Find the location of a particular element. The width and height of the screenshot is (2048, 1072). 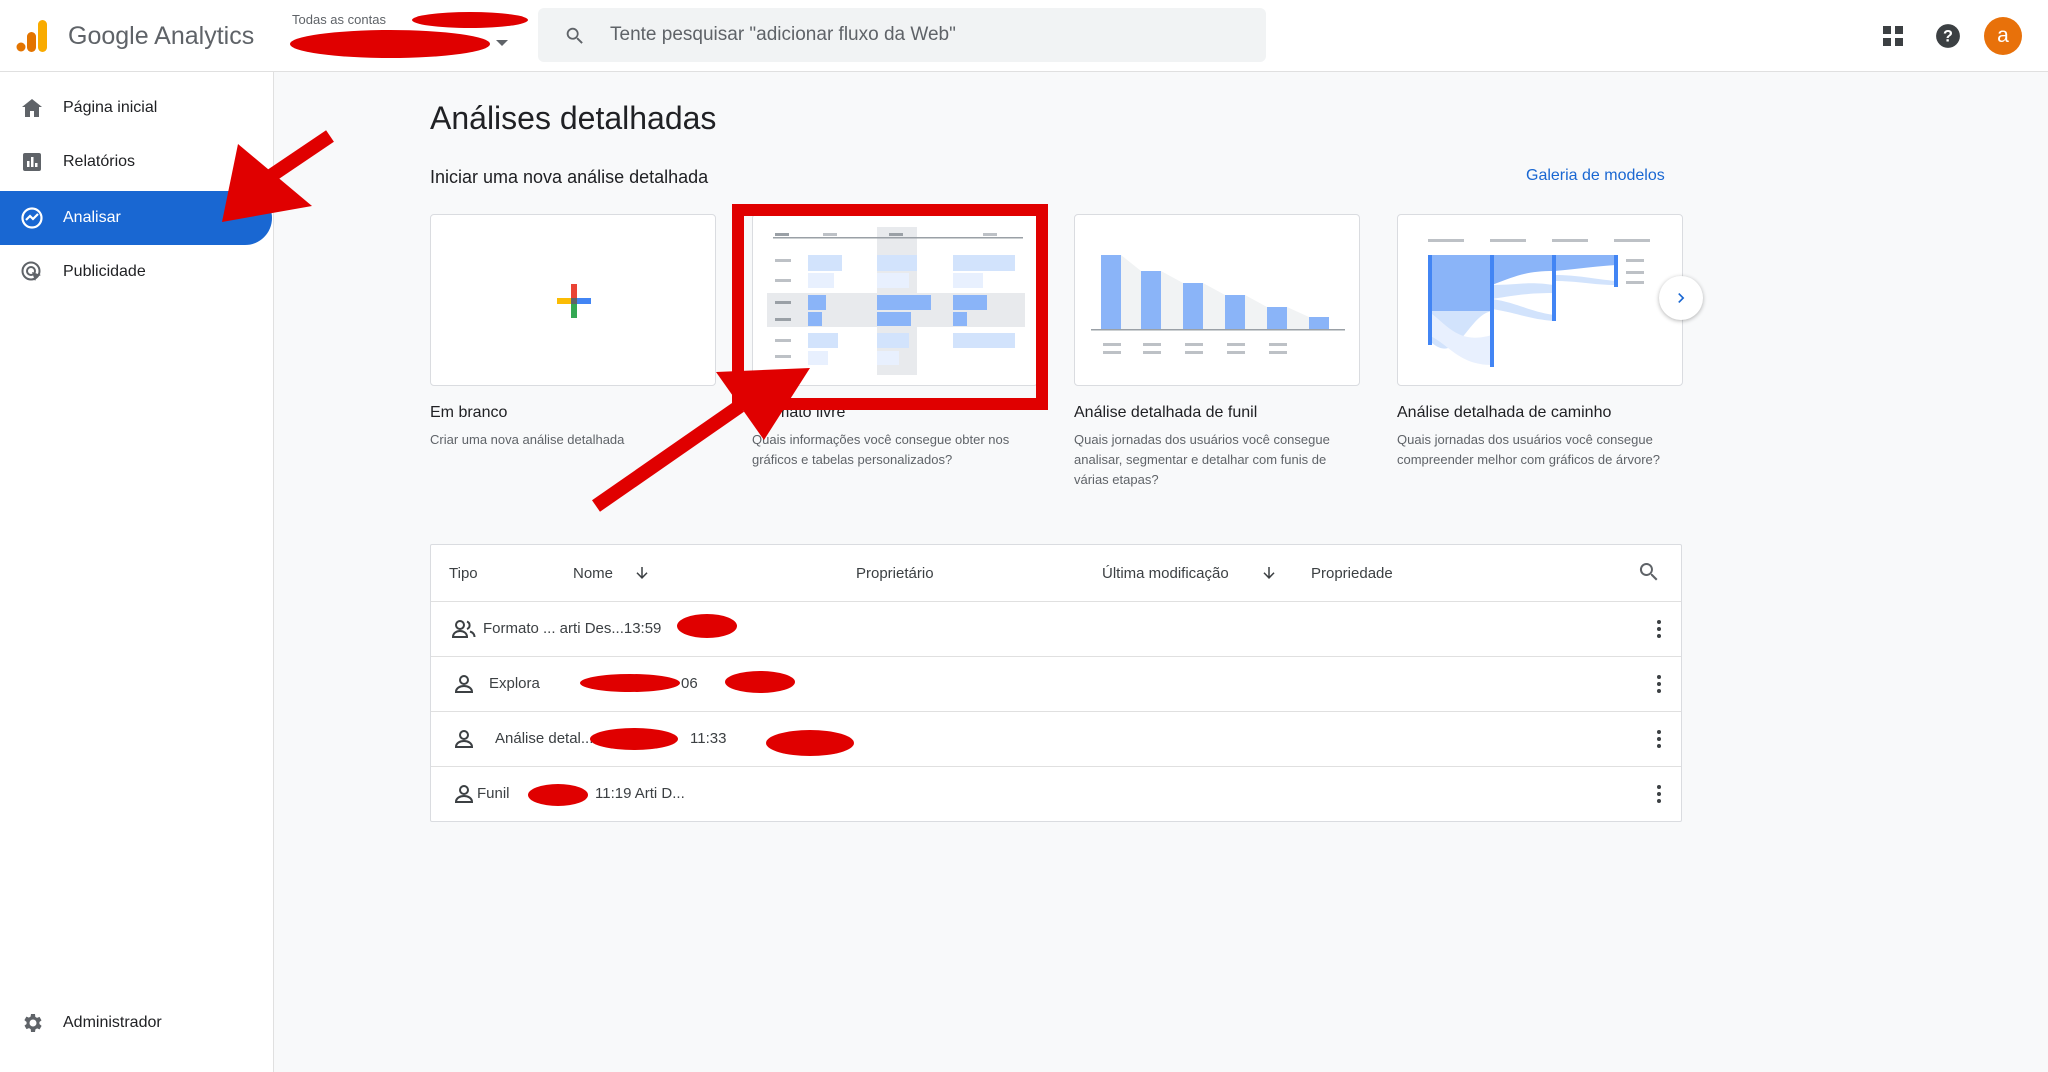

page-title: Análises detalhadas is located at coordinates (573, 118).